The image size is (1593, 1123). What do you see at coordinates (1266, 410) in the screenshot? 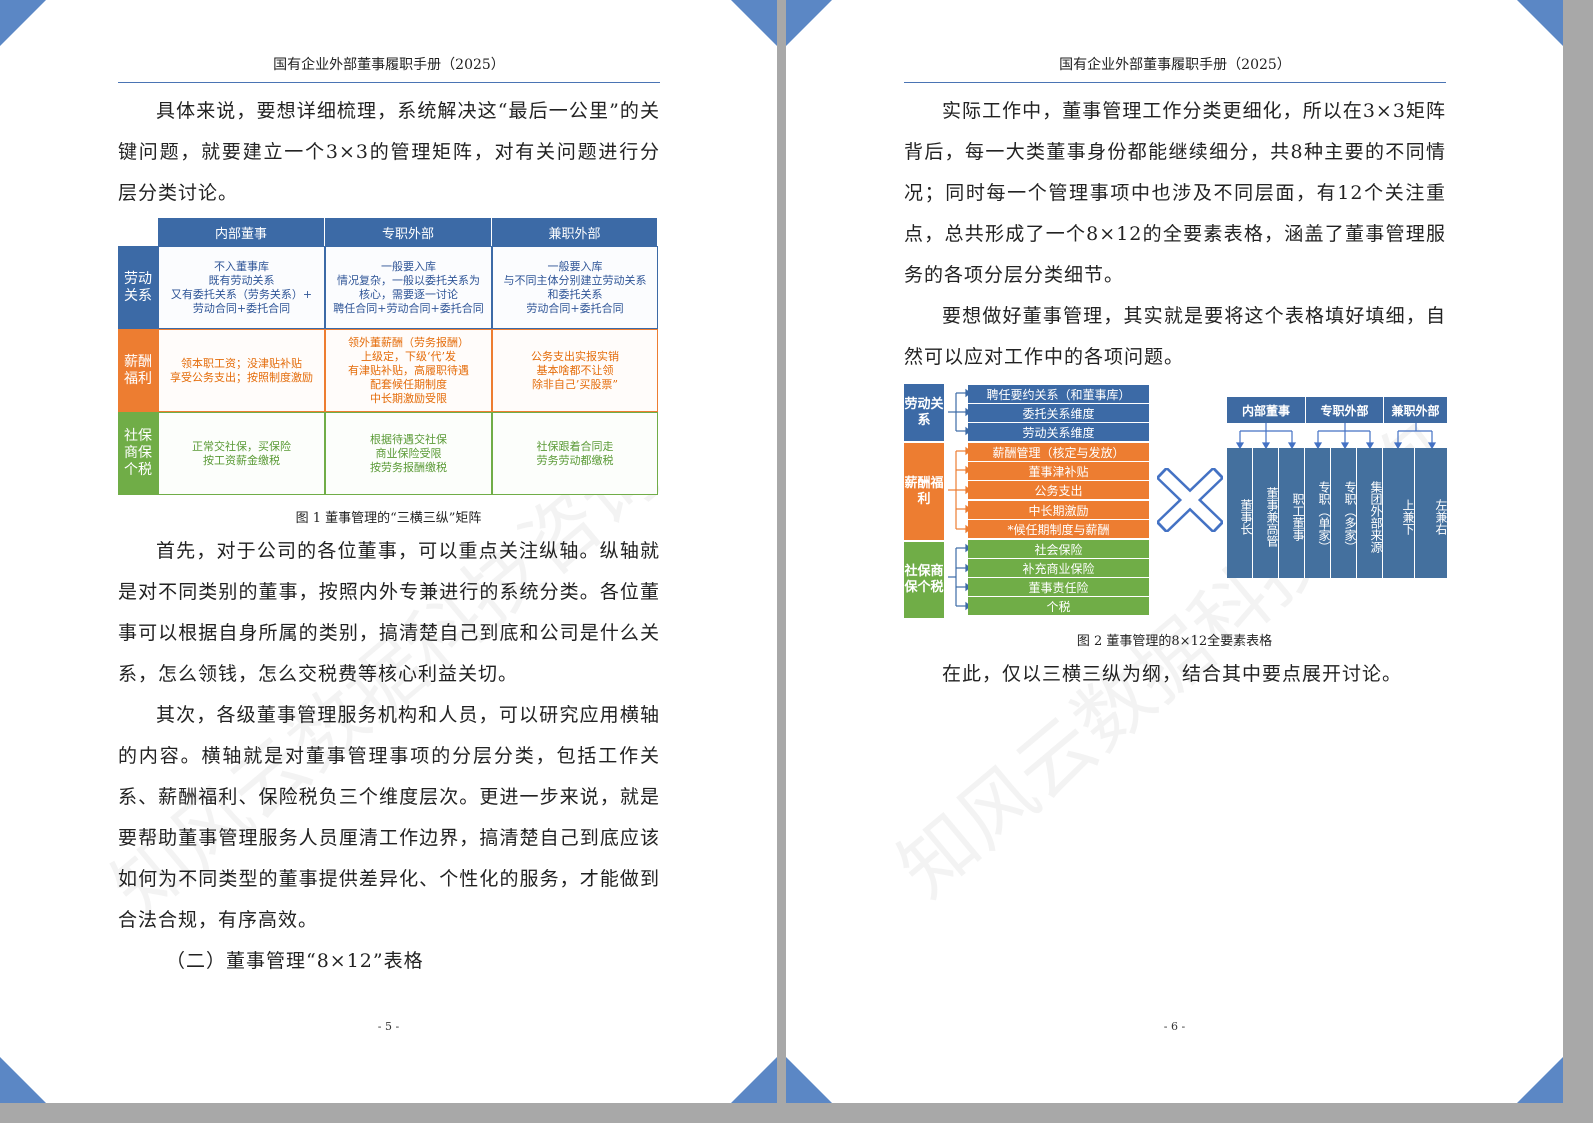
I see `fig2-col-header: 内部董事` at bounding box center [1266, 410].